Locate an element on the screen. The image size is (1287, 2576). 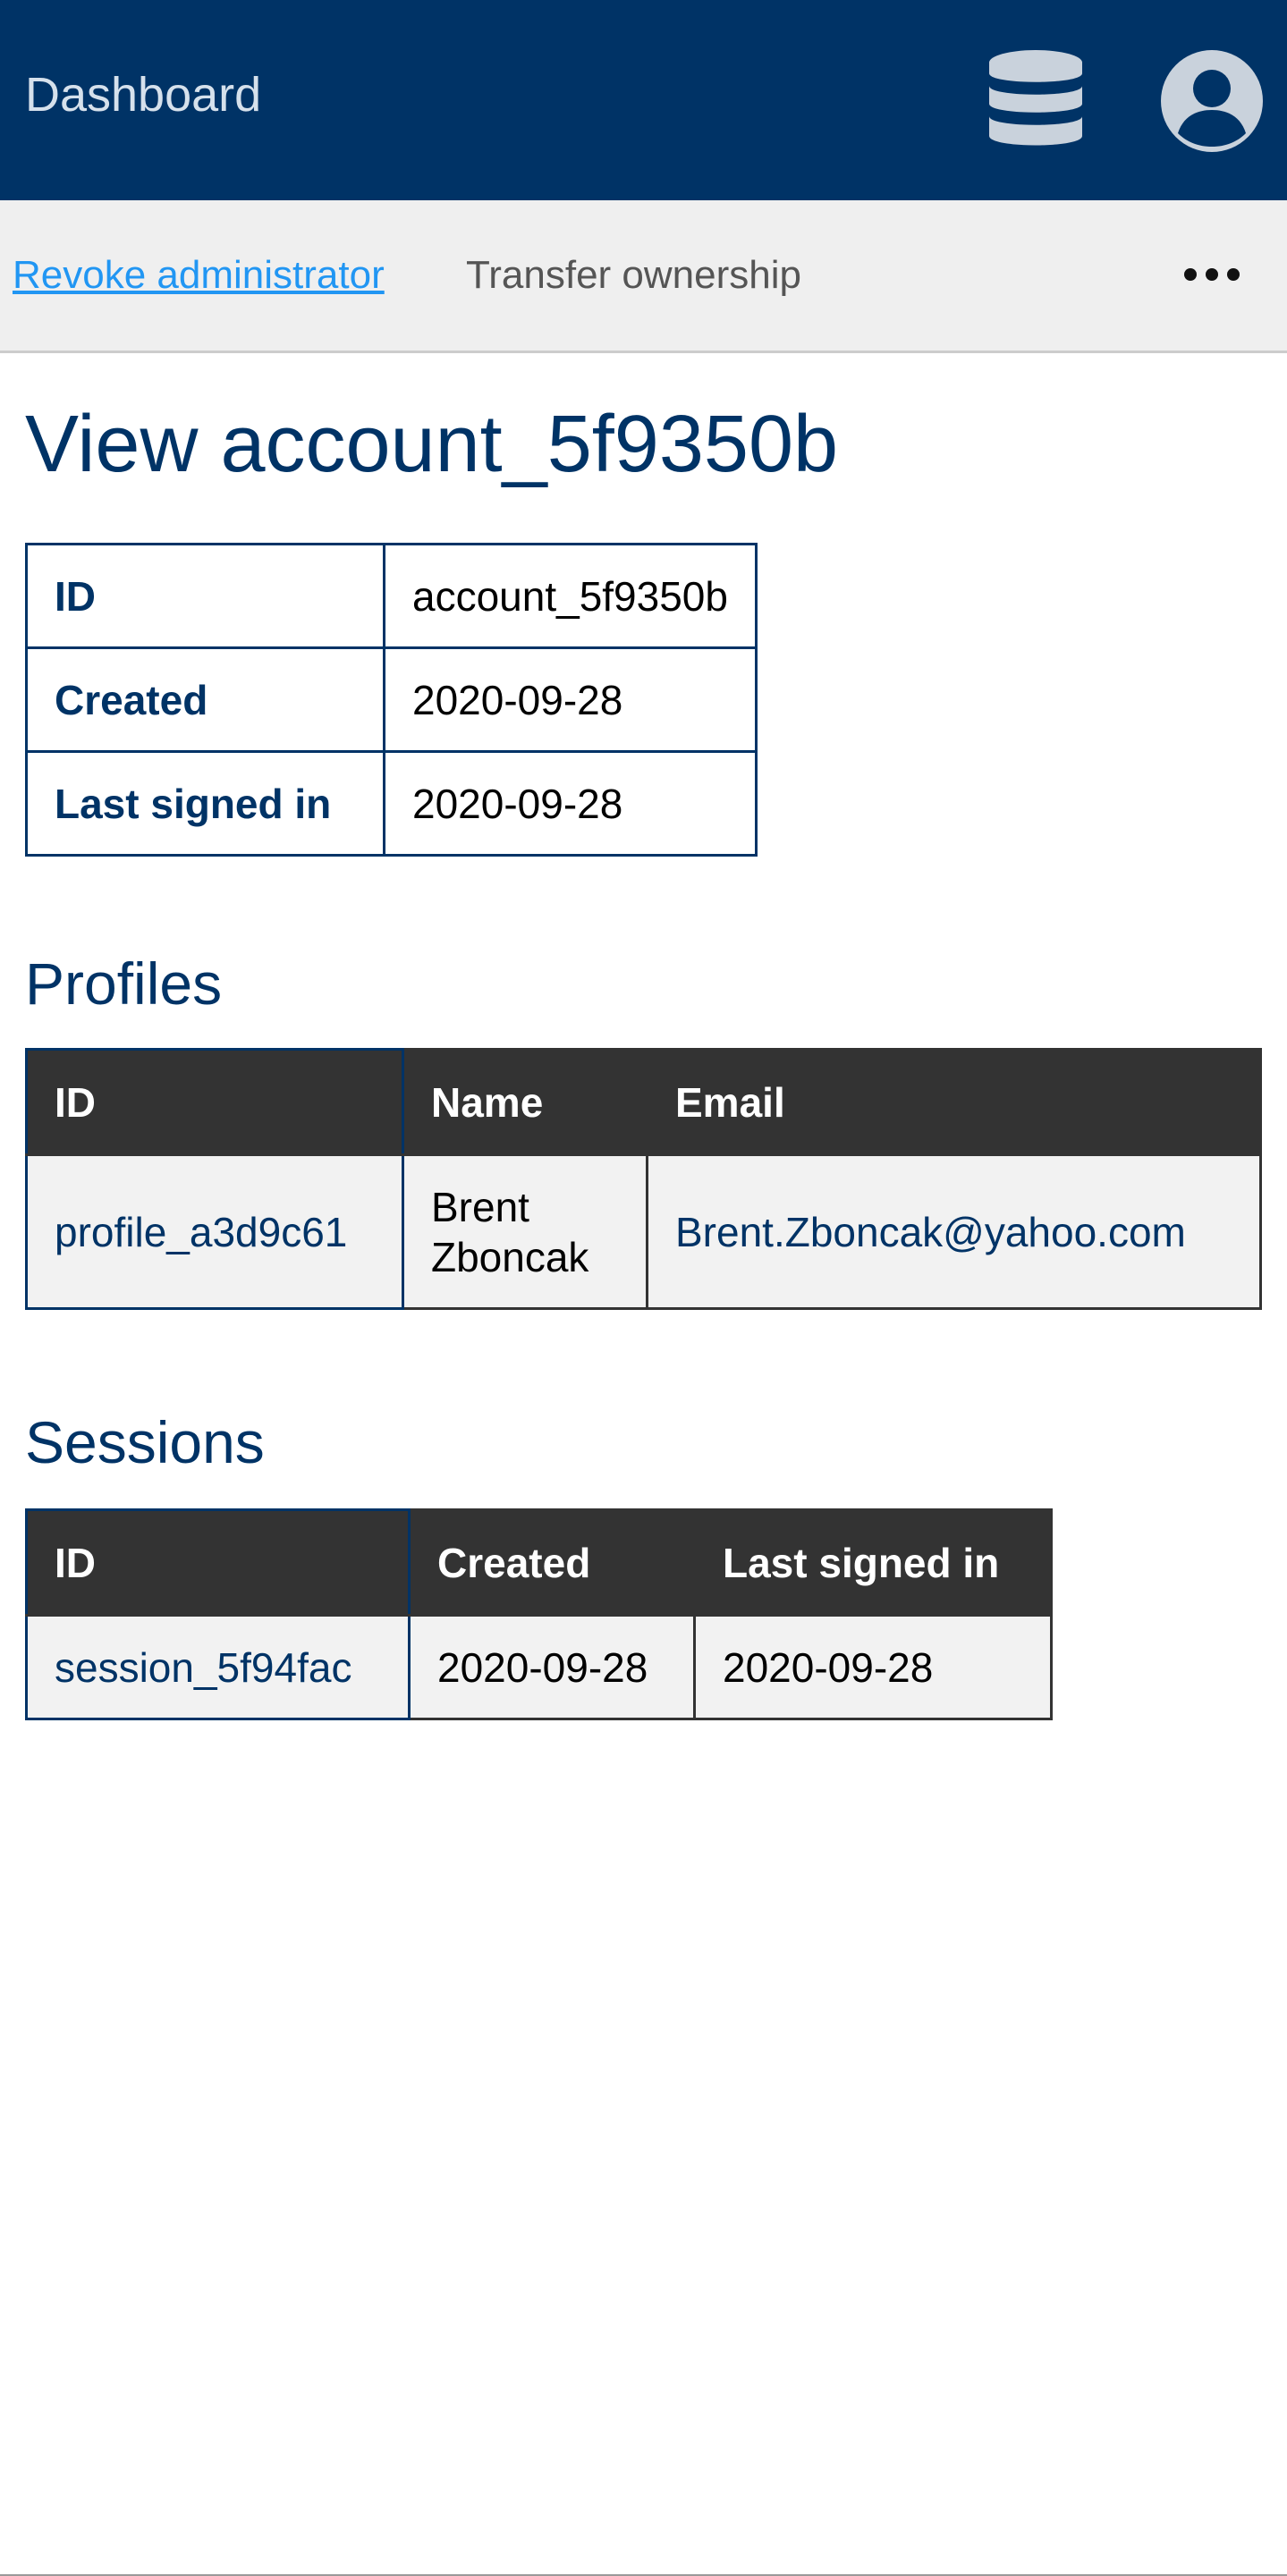
details-row: Last signed in 2020-09-28 is located at coordinates (391, 803).